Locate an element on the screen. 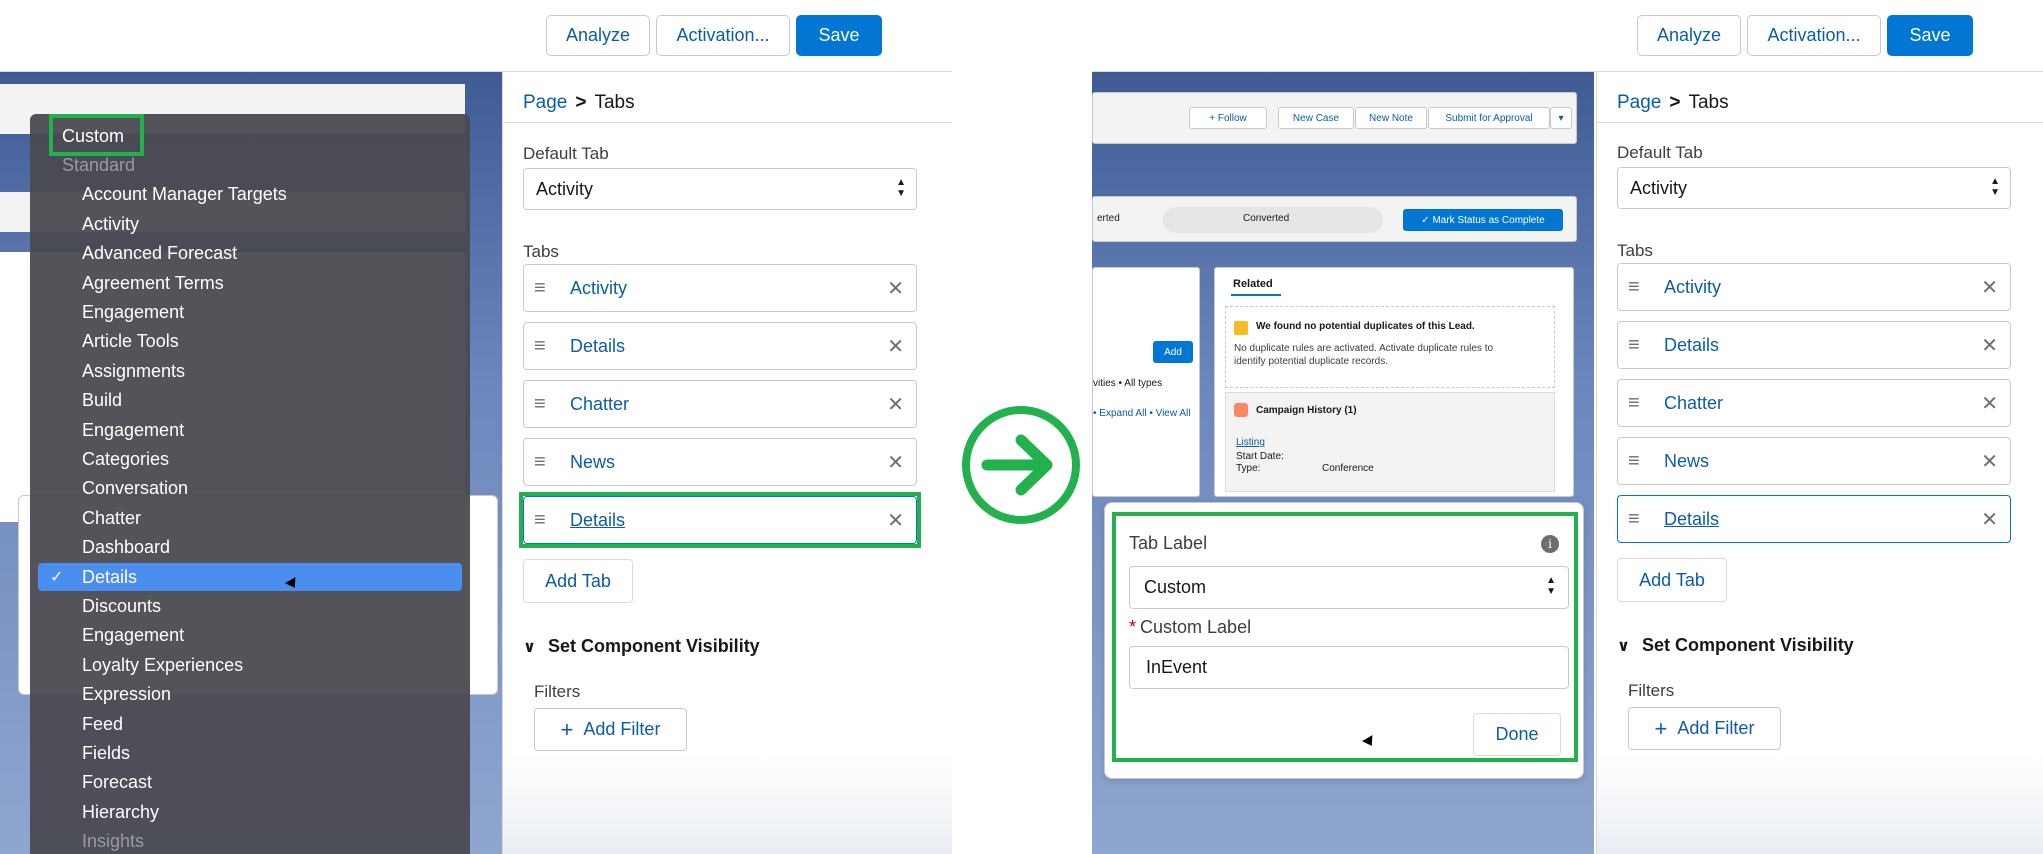 Image resolution: width=2043 pixels, height=854 pixels. panel-fade is located at coordinates (727, 804).